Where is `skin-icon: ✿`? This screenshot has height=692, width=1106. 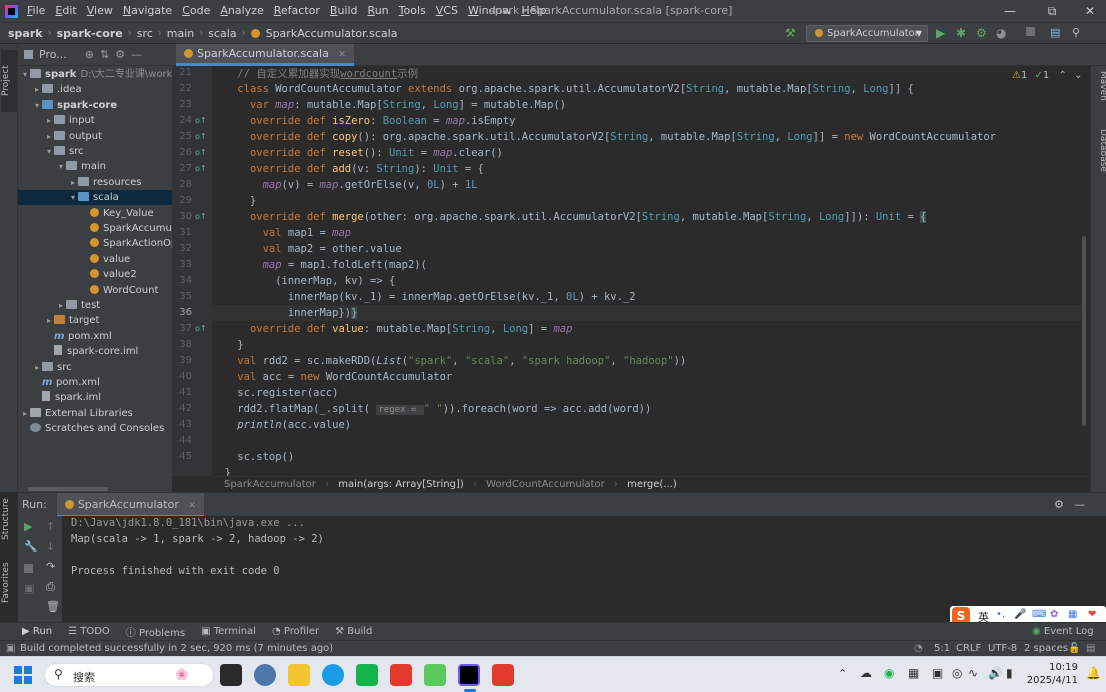
skin-icon: ✿ is located at coordinates (1054, 614).